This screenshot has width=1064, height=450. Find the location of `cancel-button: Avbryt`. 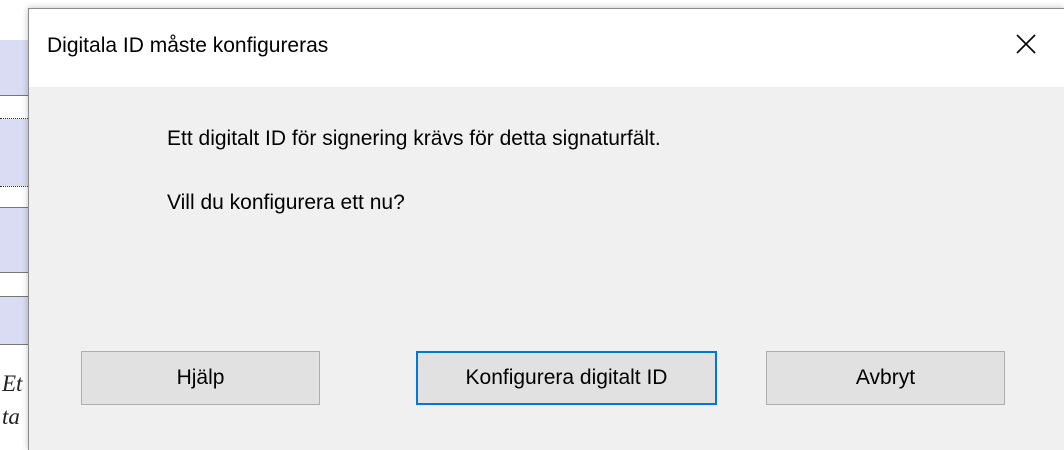

cancel-button: Avbryt is located at coordinates (885, 378).